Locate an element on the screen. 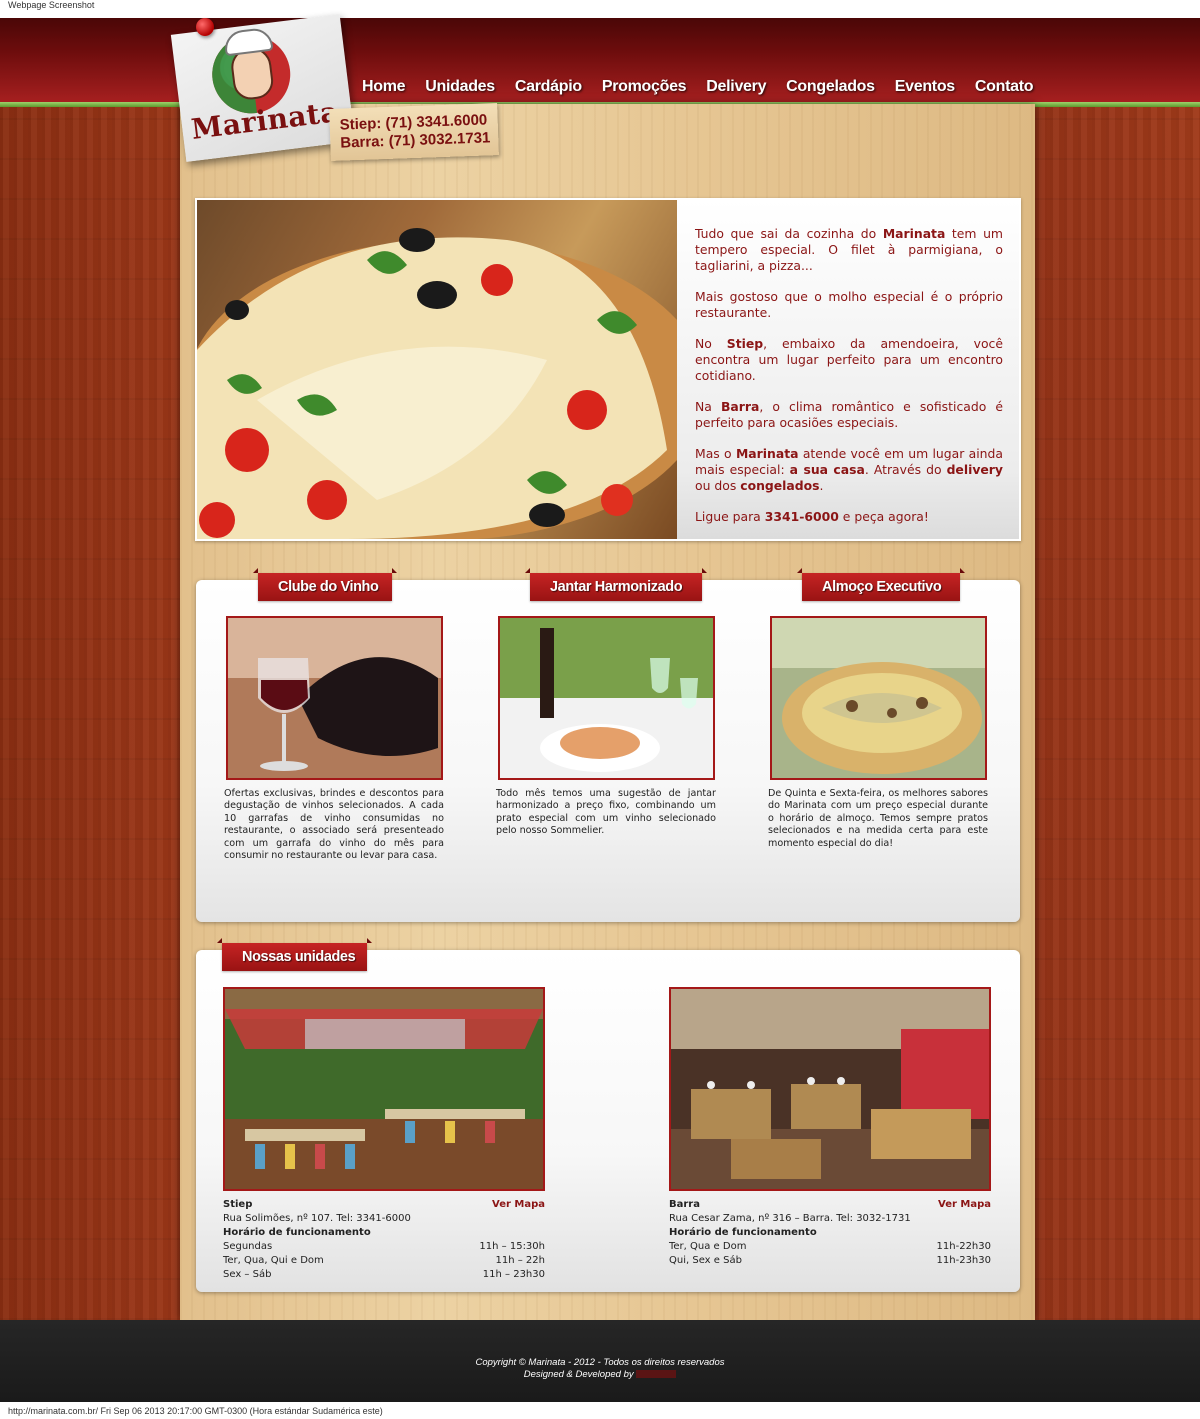 The height and width of the screenshot is (1419, 1200). pushpin-icon is located at coordinates (205, 27).